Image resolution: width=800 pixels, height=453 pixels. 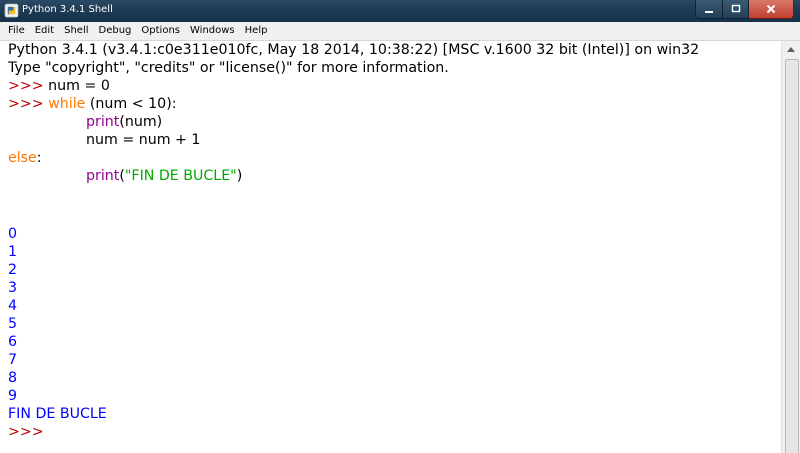 I want to click on output-line: 3, so click(x=13, y=288).